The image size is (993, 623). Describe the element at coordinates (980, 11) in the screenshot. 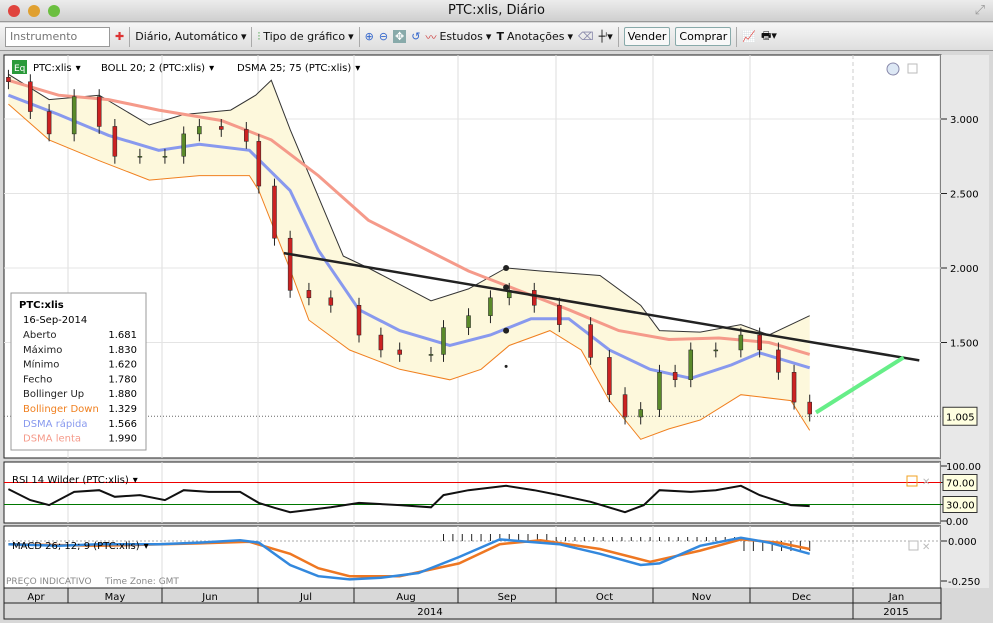

I see `fullscreen-icon: ⤢` at that location.